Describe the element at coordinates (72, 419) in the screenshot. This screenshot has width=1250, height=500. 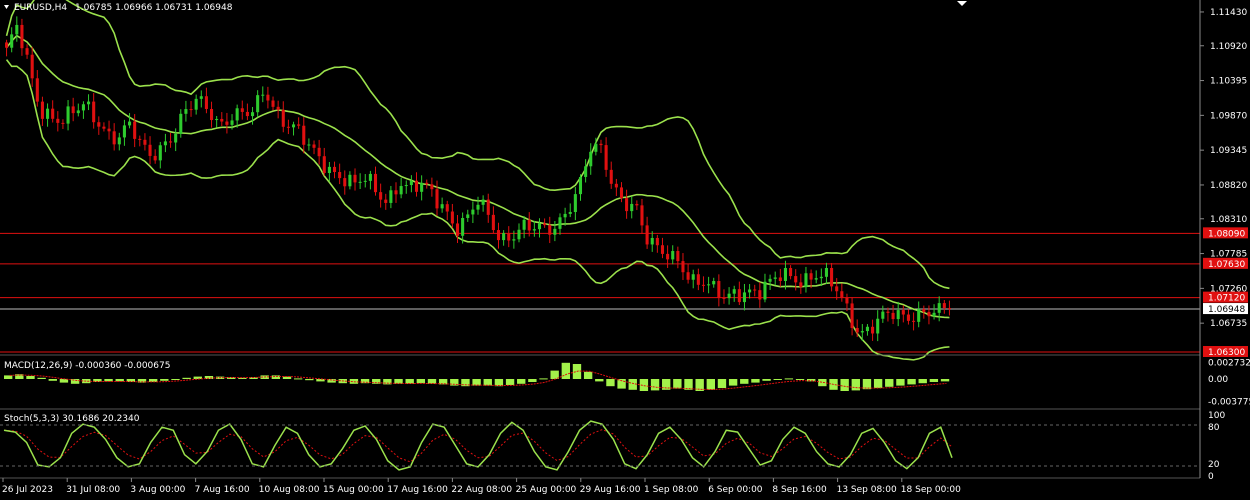
I see `stoch-label: Stoch(5,3,3) 30.1686 20.2340` at that location.